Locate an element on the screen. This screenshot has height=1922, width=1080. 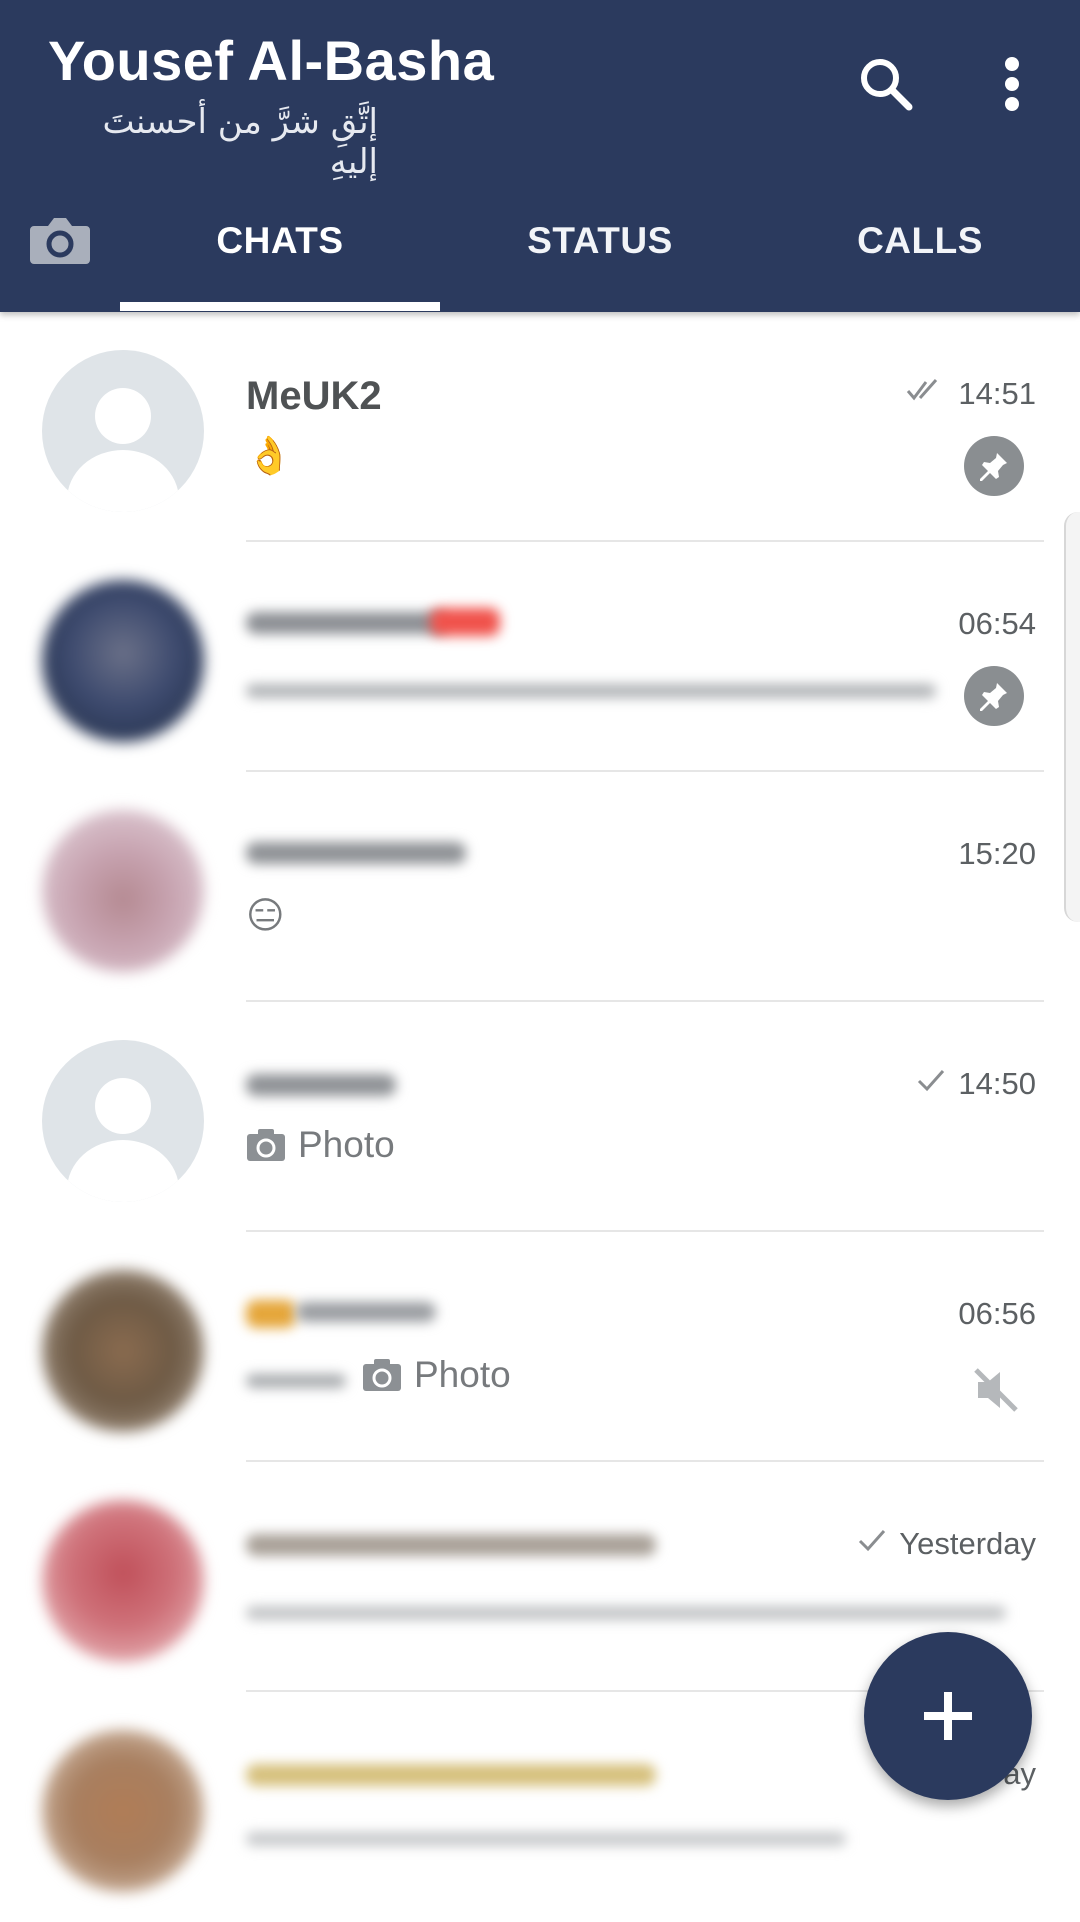
profile-title: Yousef Al-Basha is located at coordinates (271, 60).